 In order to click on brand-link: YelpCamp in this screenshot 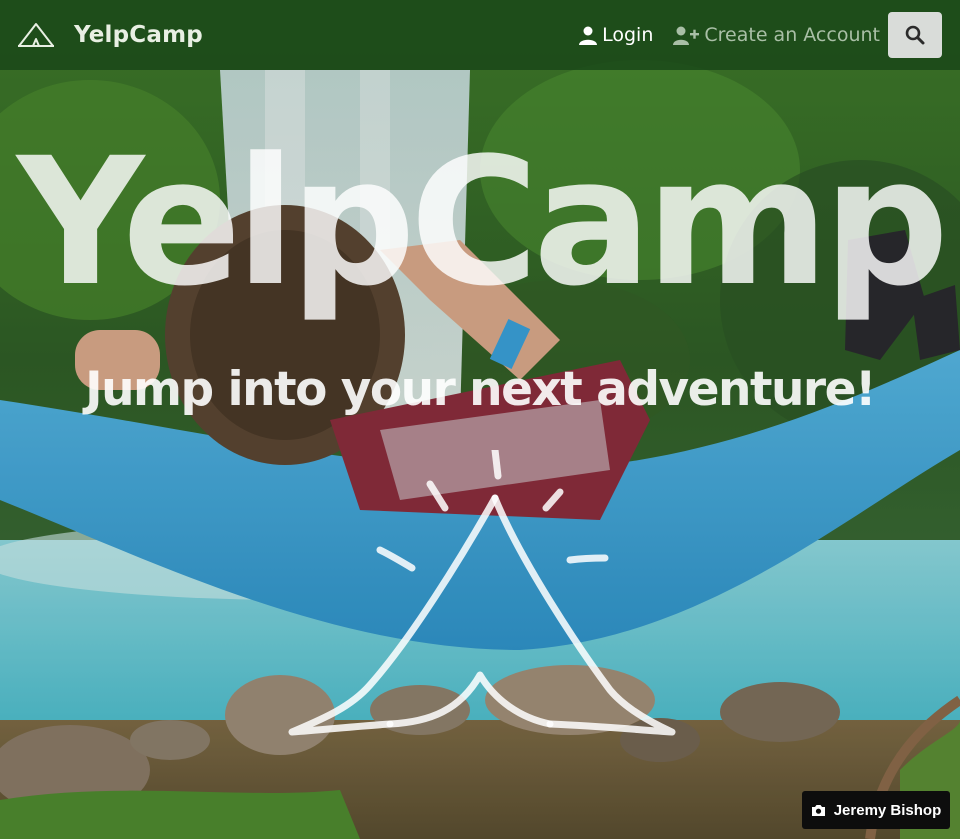, I will do `click(109, 35)`.